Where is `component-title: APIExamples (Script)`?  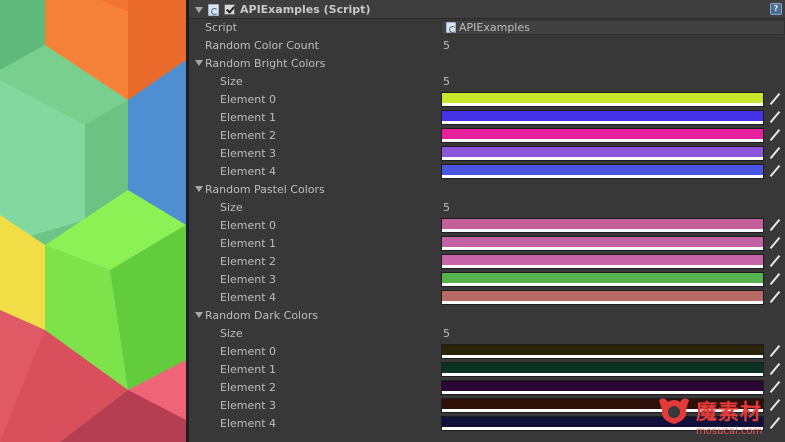 component-title: APIExamples (Script) is located at coordinates (305, 9).